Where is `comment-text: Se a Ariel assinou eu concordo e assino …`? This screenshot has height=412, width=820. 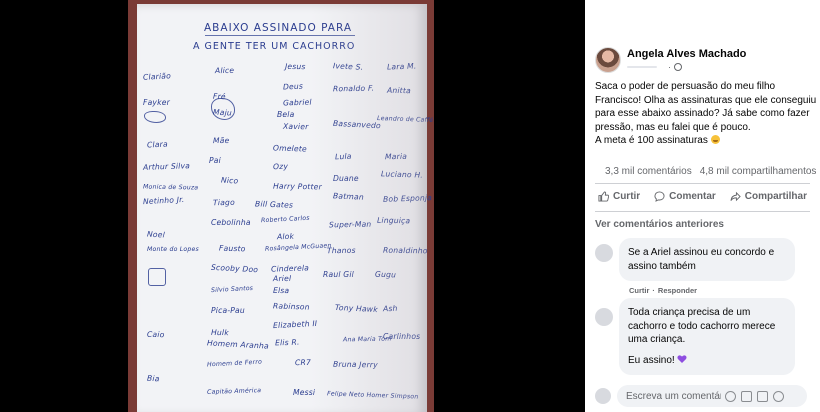 comment-text: Se a Ariel assinou eu concordo e assino … is located at coordinates (701, 259).